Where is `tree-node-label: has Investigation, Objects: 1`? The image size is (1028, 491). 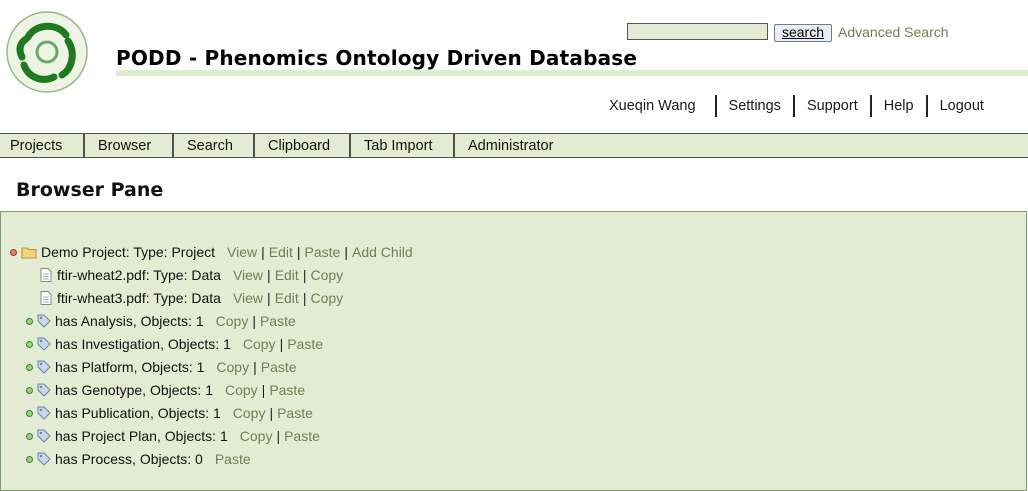 tree-node-label: has Investigation, Objects: 1 is located at coordinates (143, 344).